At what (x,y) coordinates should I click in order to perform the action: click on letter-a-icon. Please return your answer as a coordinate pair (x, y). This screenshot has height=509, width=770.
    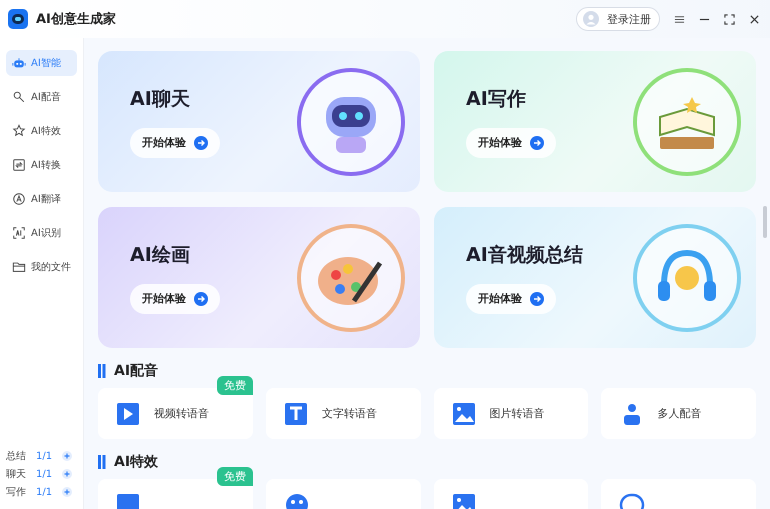
    Looking at the image, I should click on (19, 199).